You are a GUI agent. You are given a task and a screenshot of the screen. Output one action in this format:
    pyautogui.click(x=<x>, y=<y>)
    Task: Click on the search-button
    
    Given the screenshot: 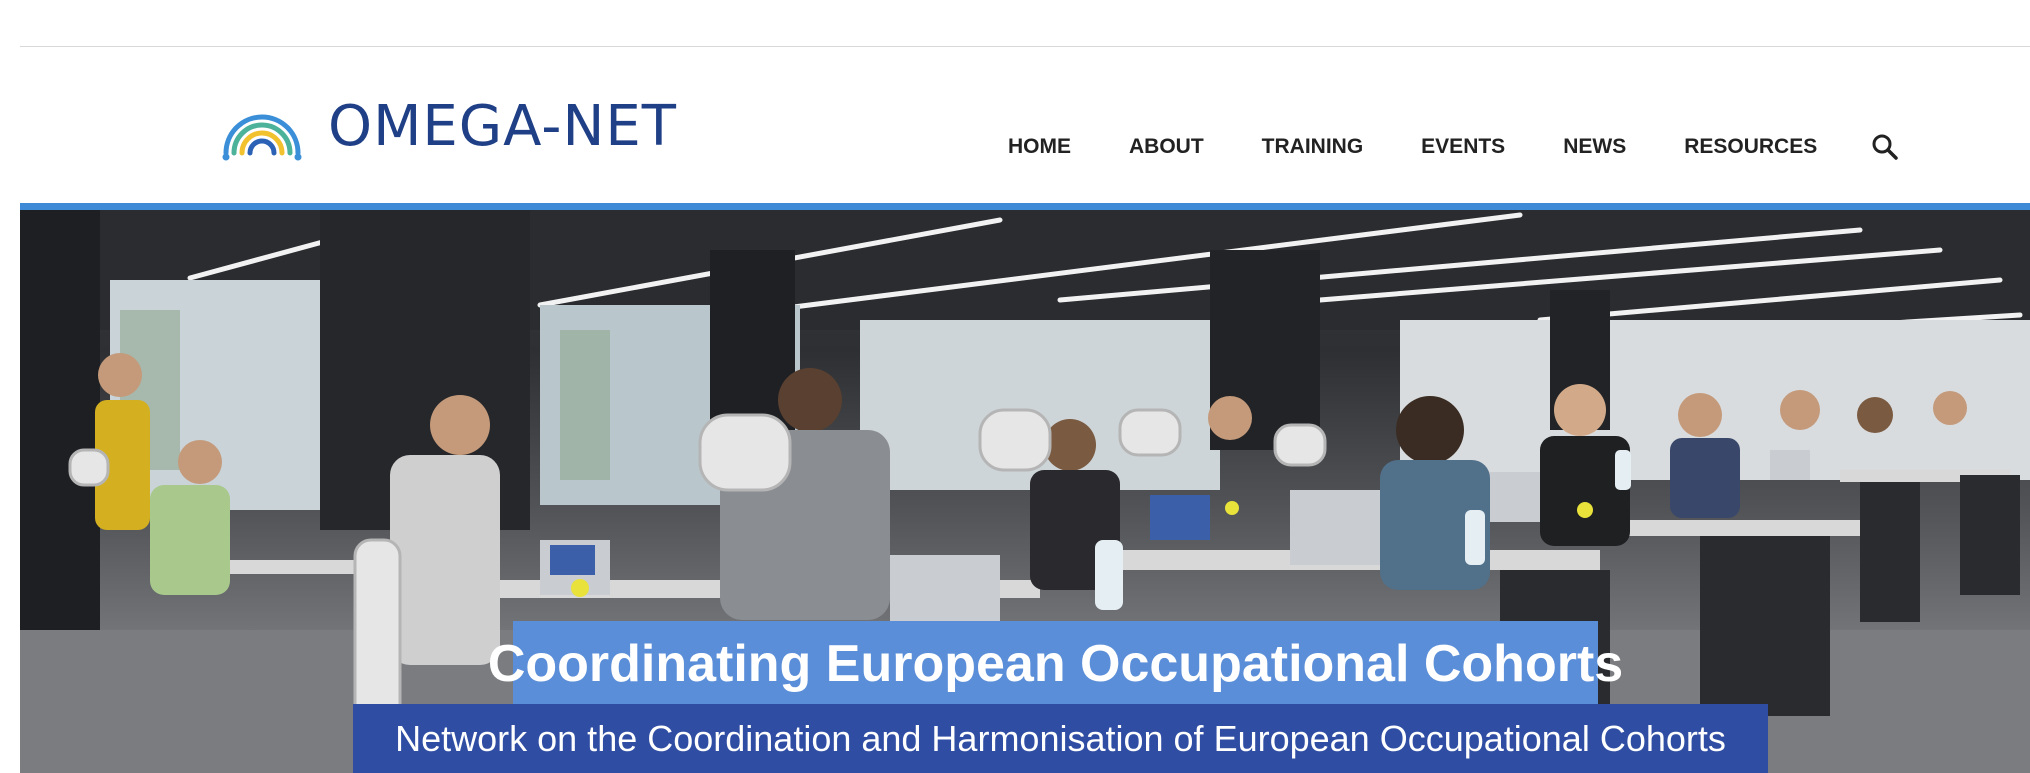 What is the action you would take?
    pyautogui.click(x=1885, y=147)
    